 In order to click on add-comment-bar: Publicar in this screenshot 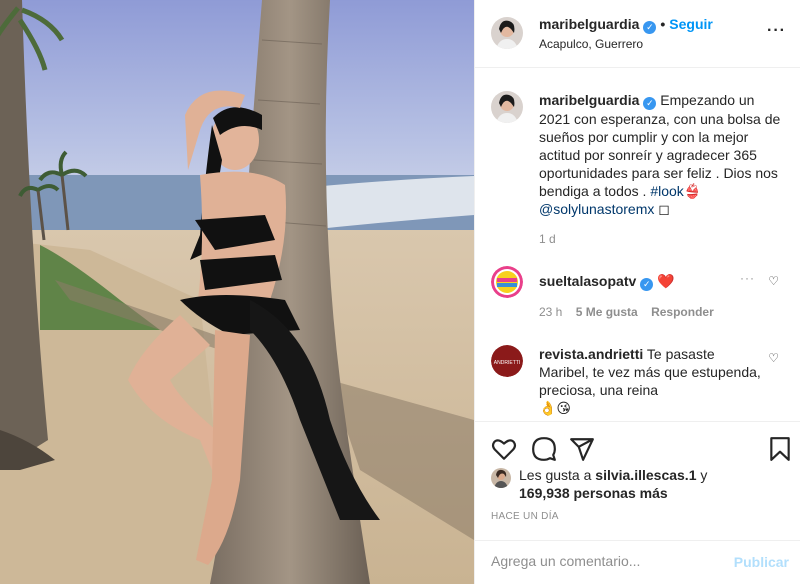, I will do `click(637, 562)`.